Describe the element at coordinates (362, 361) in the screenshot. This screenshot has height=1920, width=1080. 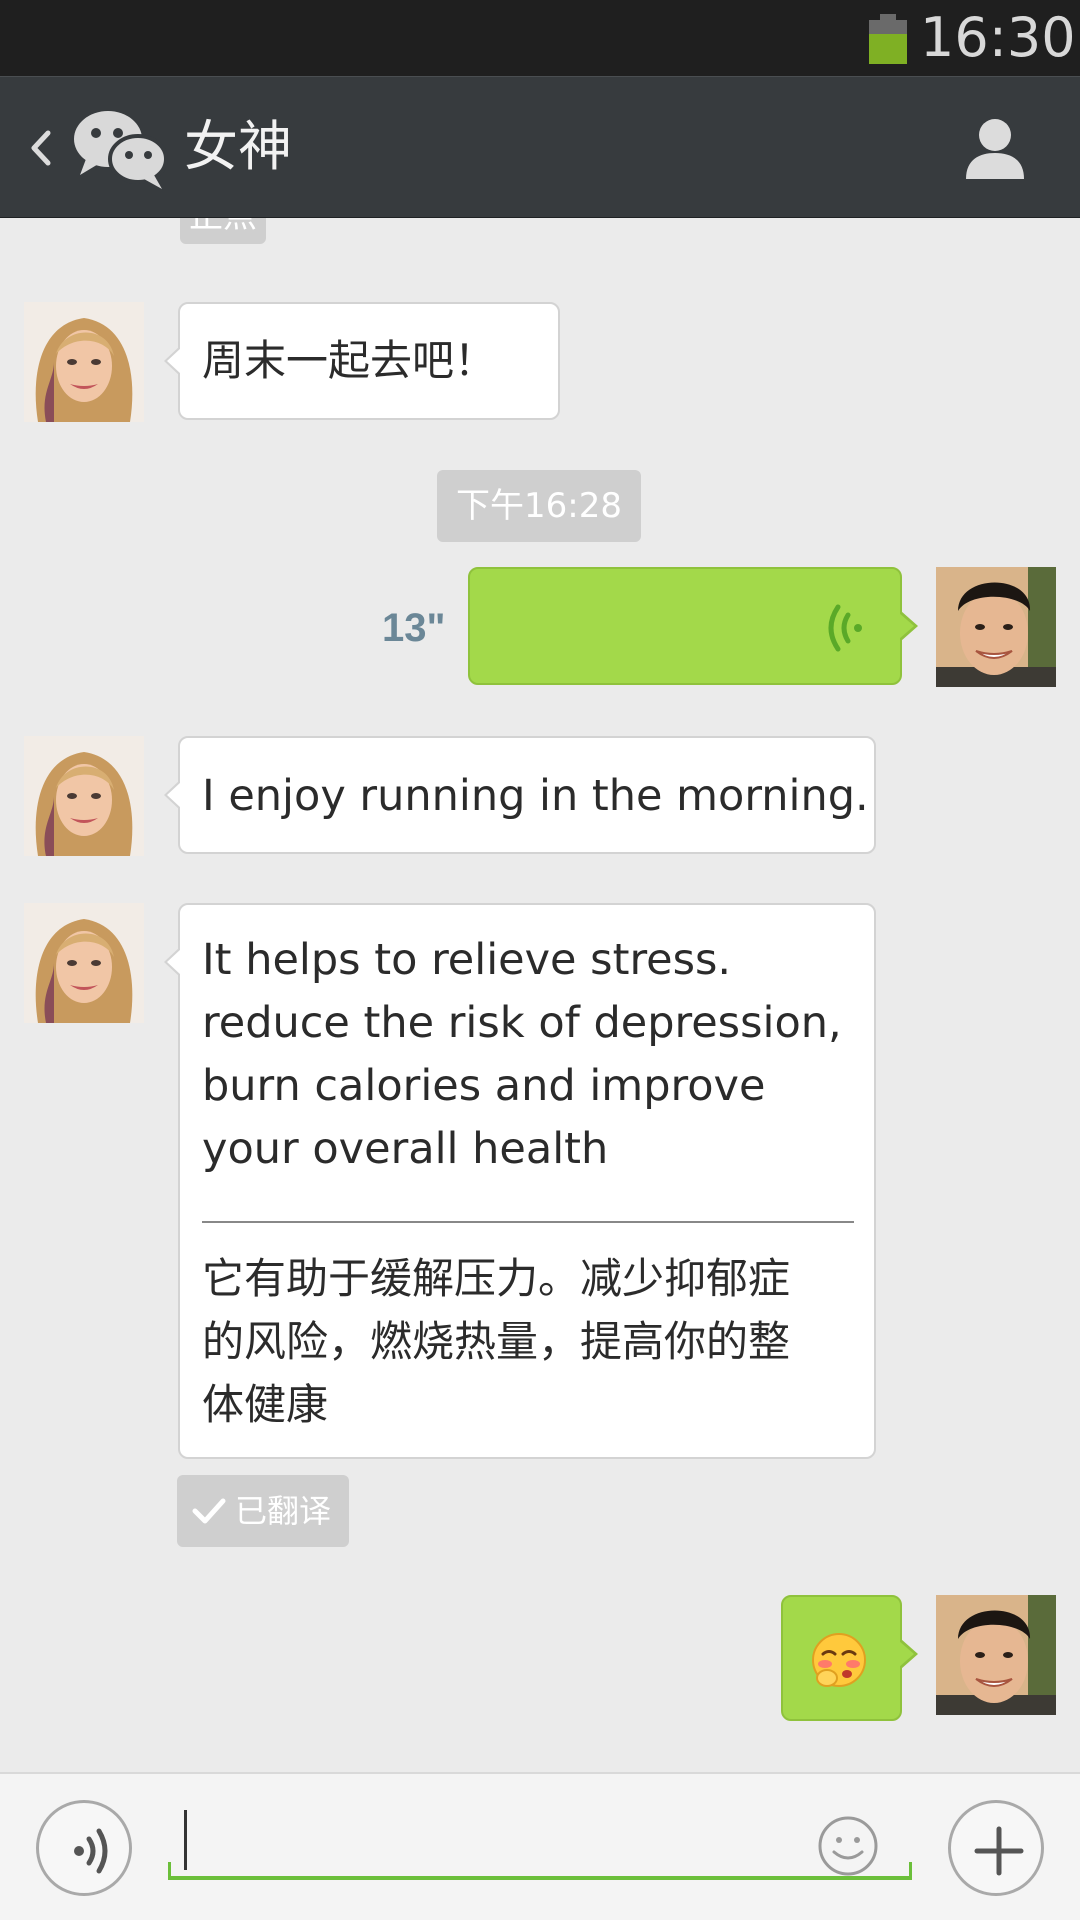
I see `incoming-message: 周末一起去吧！` at that location.